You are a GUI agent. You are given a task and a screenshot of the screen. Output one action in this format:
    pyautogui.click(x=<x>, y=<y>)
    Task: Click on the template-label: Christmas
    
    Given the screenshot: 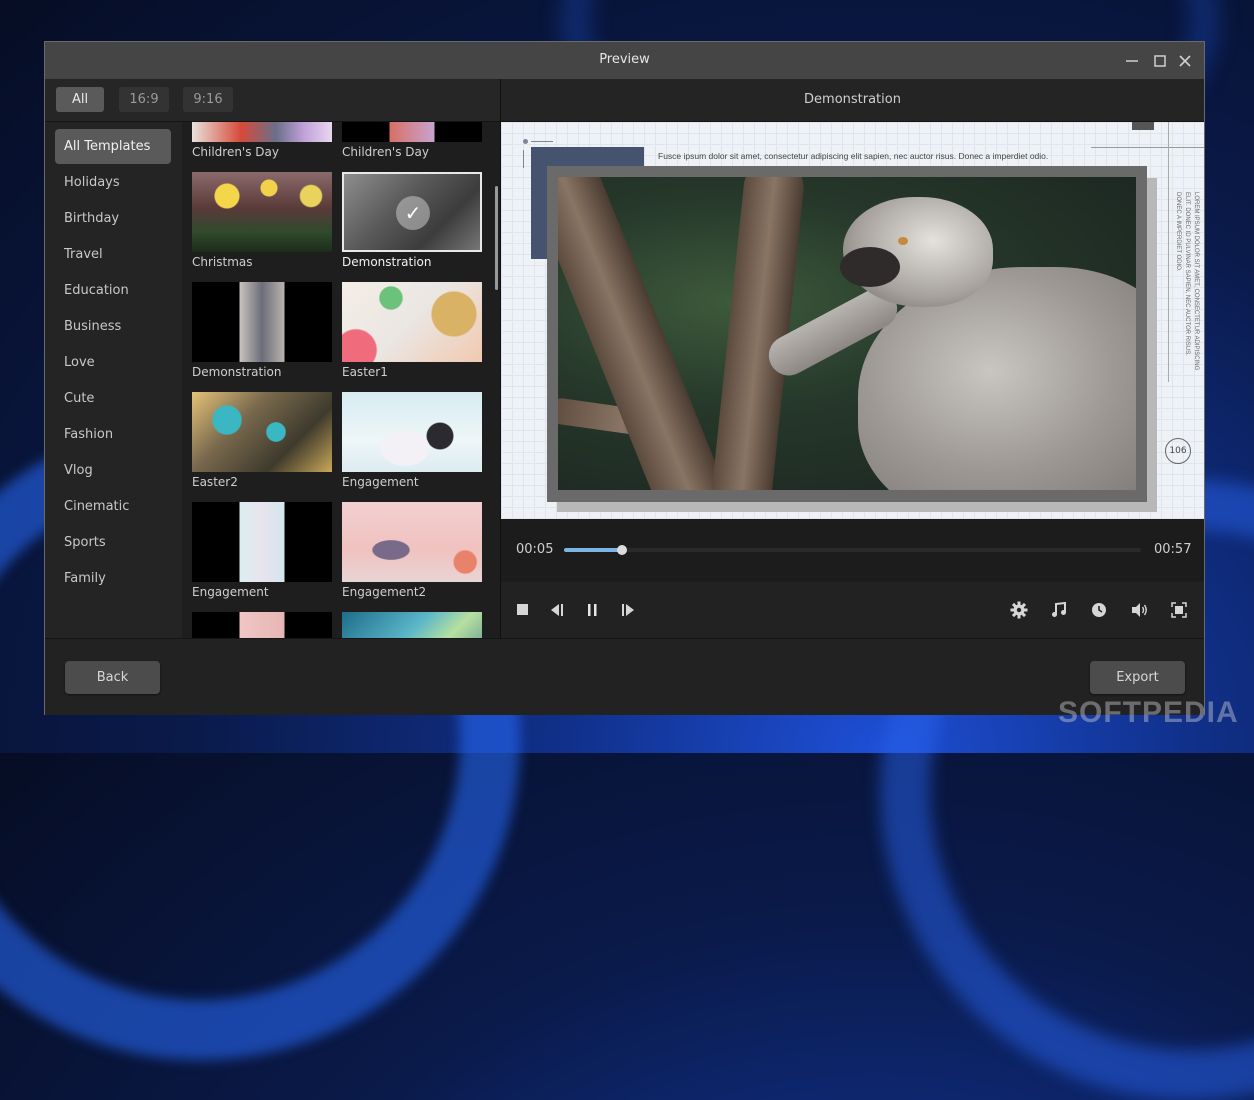 What is the action you would take?
    pyautogui.click(x=222, y=262)
    